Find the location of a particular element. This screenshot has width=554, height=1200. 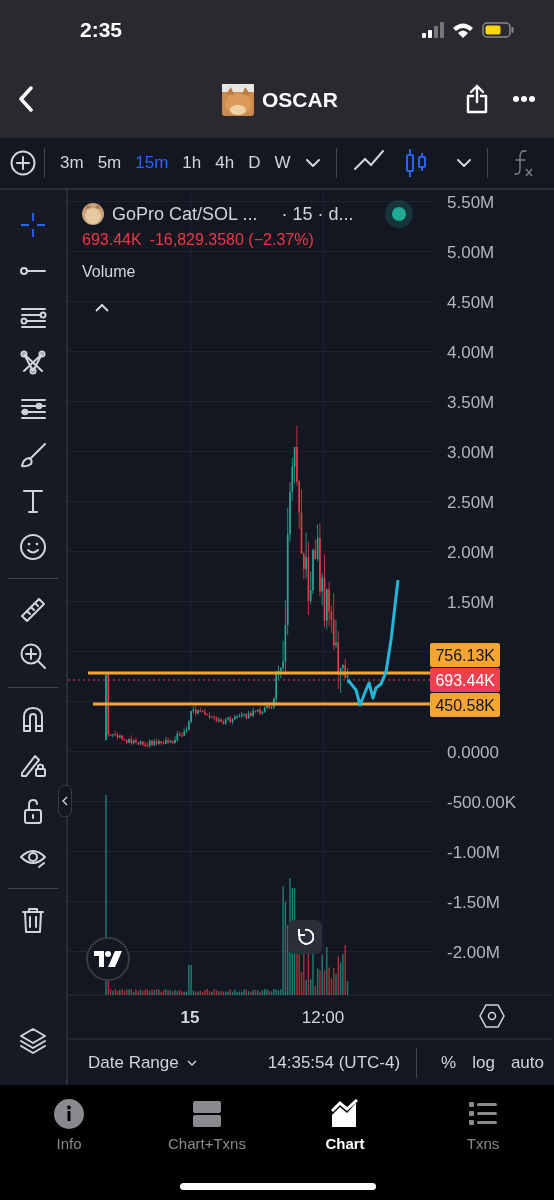

nav-tab: Txns is located at coordinates (483, 1142).